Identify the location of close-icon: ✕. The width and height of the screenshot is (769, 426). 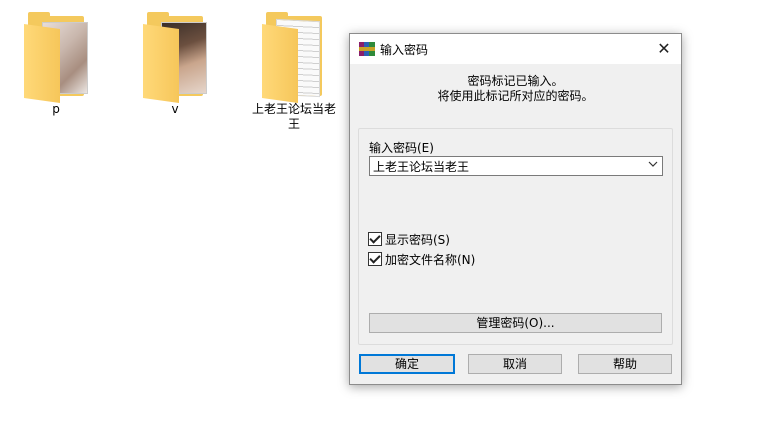
(664, 49).